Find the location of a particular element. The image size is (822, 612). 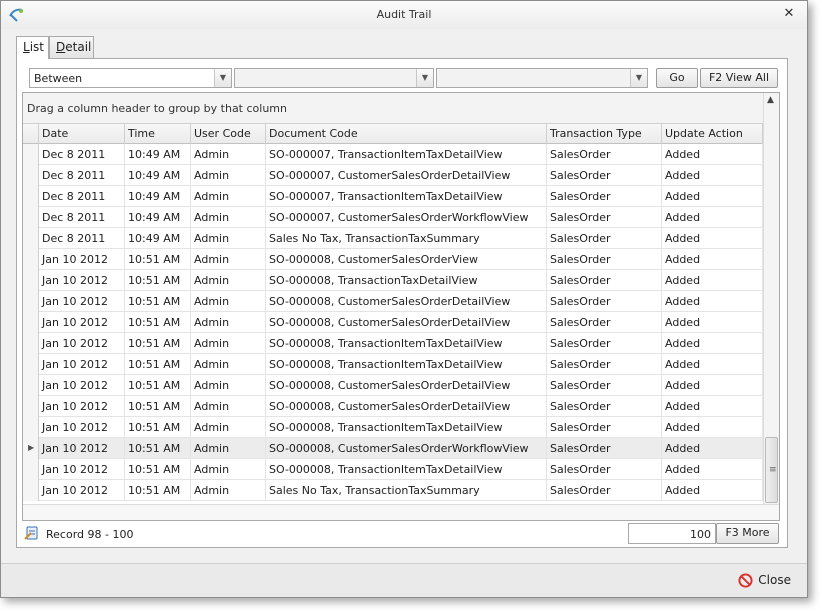

column-header-transaction-type: Transaction Type is located at coordinates (604, 134).